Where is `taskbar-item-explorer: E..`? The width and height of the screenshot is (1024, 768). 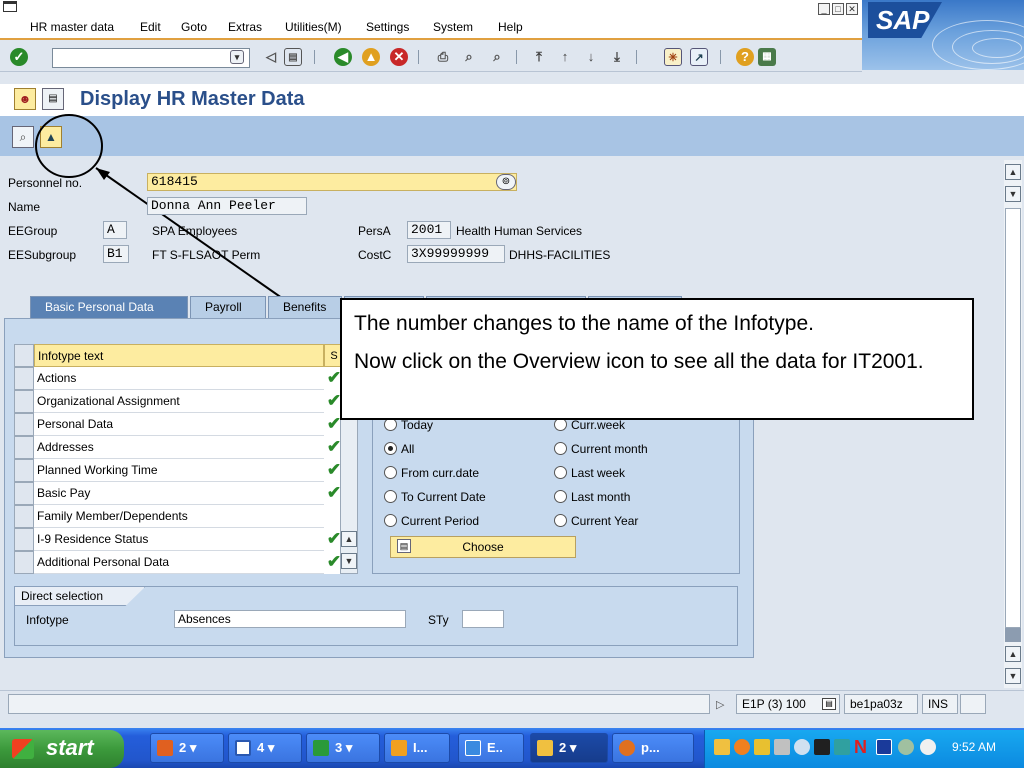 taskbar-item-explorer: E.. is located at coordinates (491, 748).